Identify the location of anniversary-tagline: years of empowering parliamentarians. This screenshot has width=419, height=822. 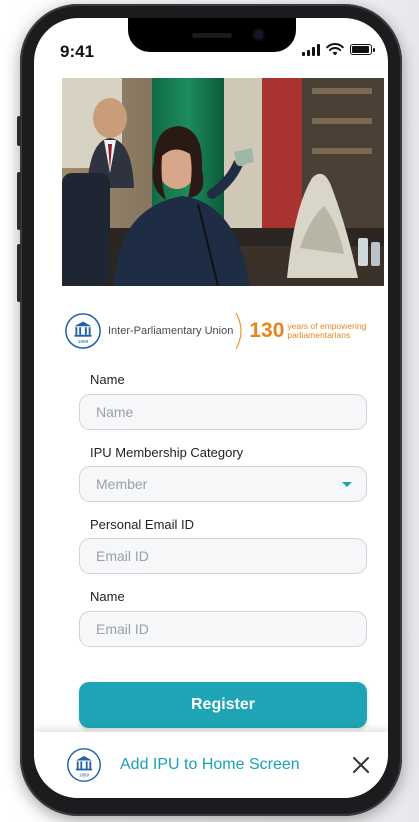
(326, 331).